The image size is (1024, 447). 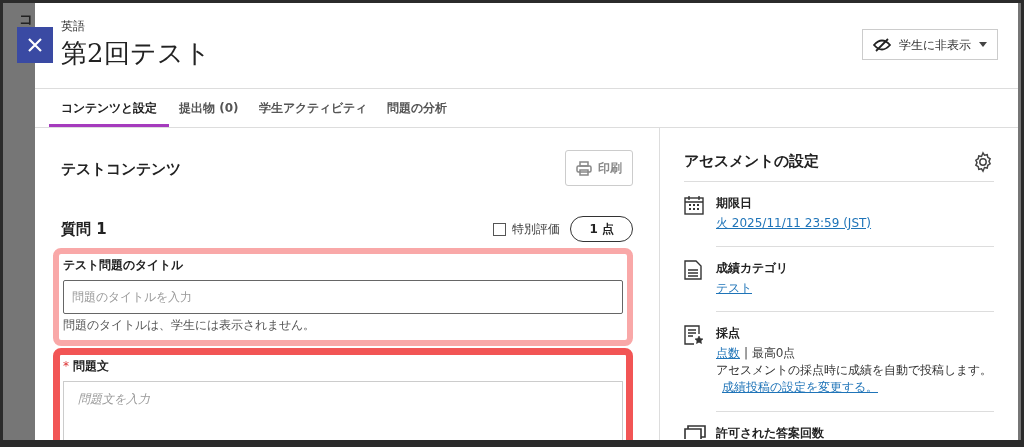 What do you see at coordinates (794, 223) in the screenshot?
I see `setting-link: 火 2025/11/11 23:59 (JST)` at bounding box center [794, 223].